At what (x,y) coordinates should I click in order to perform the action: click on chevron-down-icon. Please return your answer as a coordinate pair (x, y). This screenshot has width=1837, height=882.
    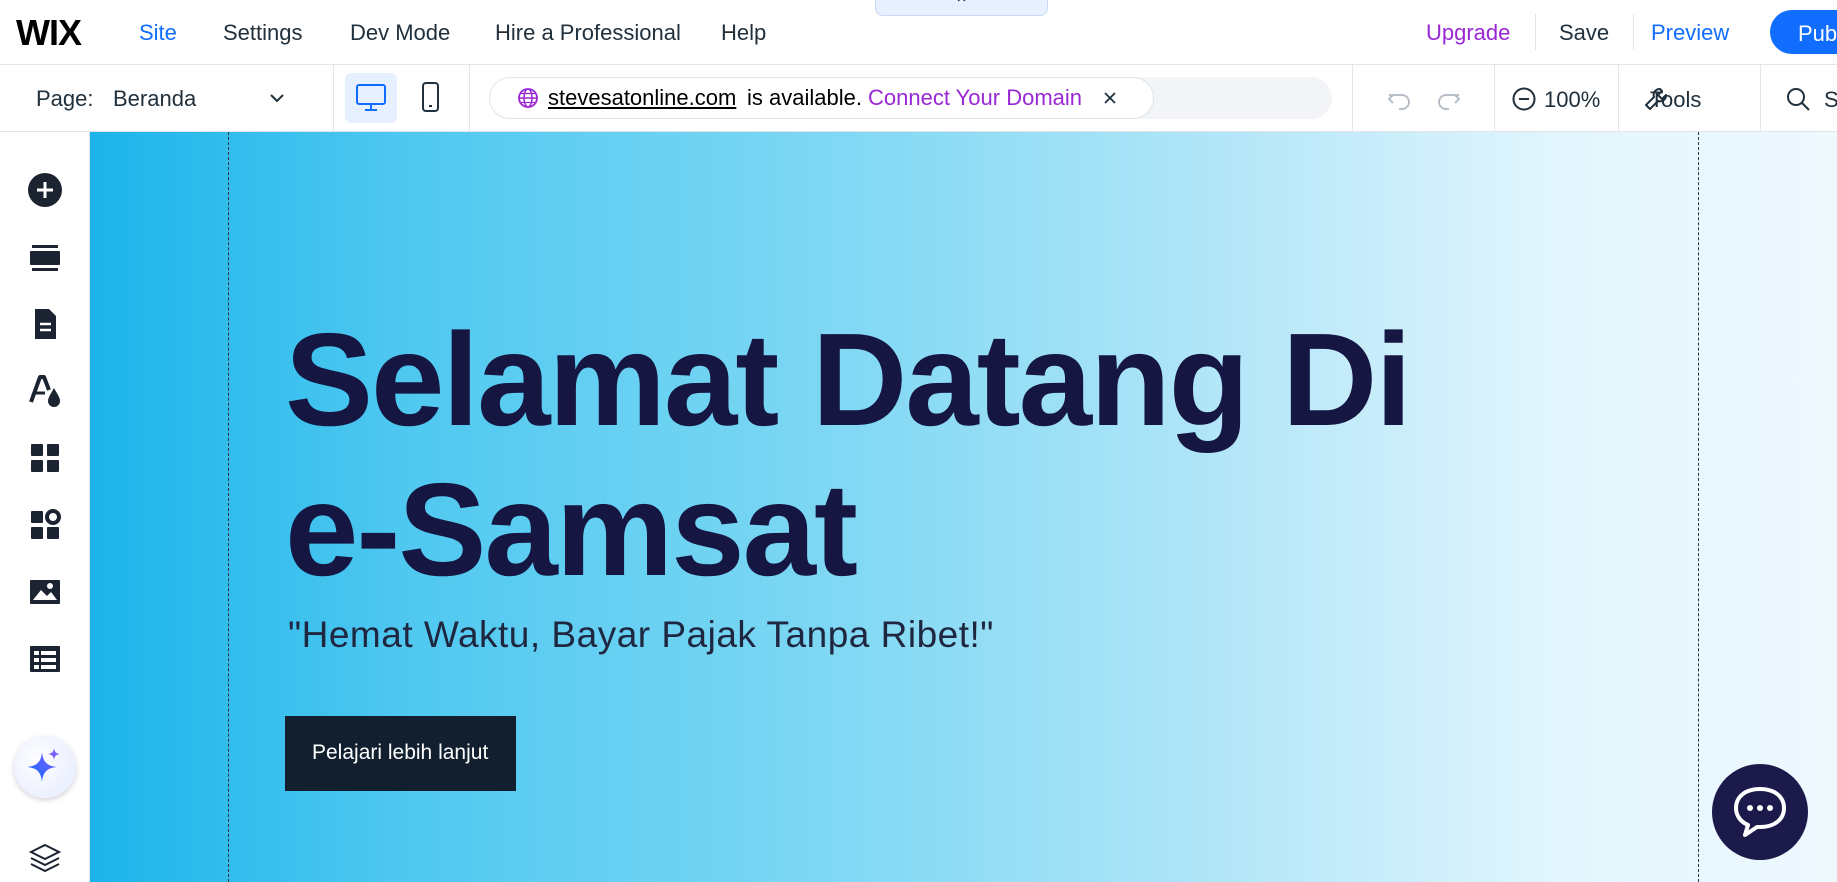
    Looking at the image, I should click on (277, 98).